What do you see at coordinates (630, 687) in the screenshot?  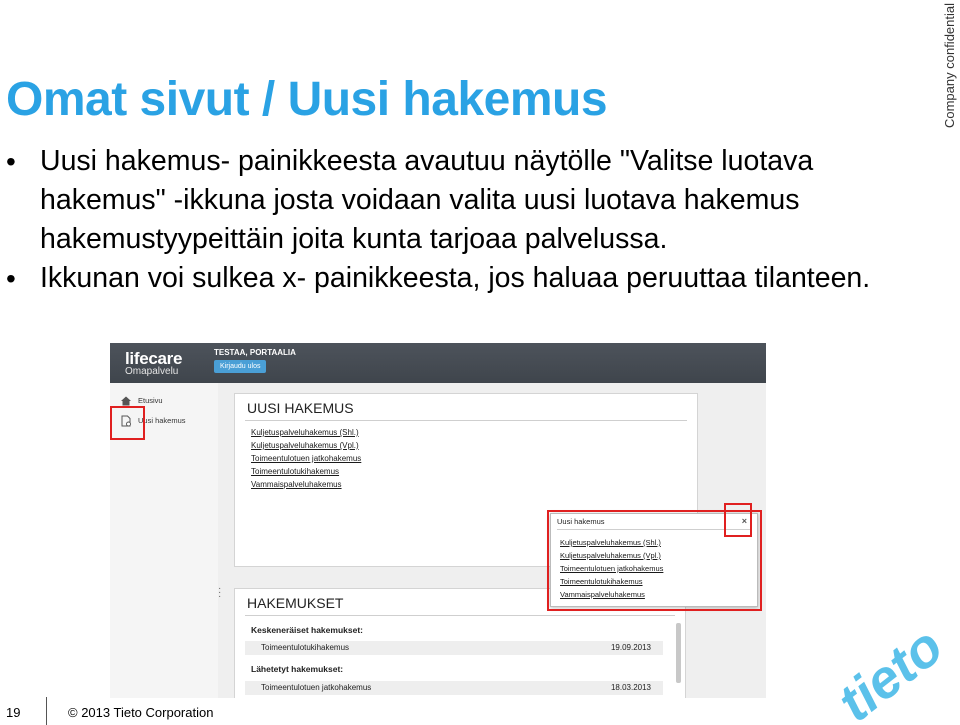 I see `application-date: 18.03.2013` at bounding box center [630, 687].